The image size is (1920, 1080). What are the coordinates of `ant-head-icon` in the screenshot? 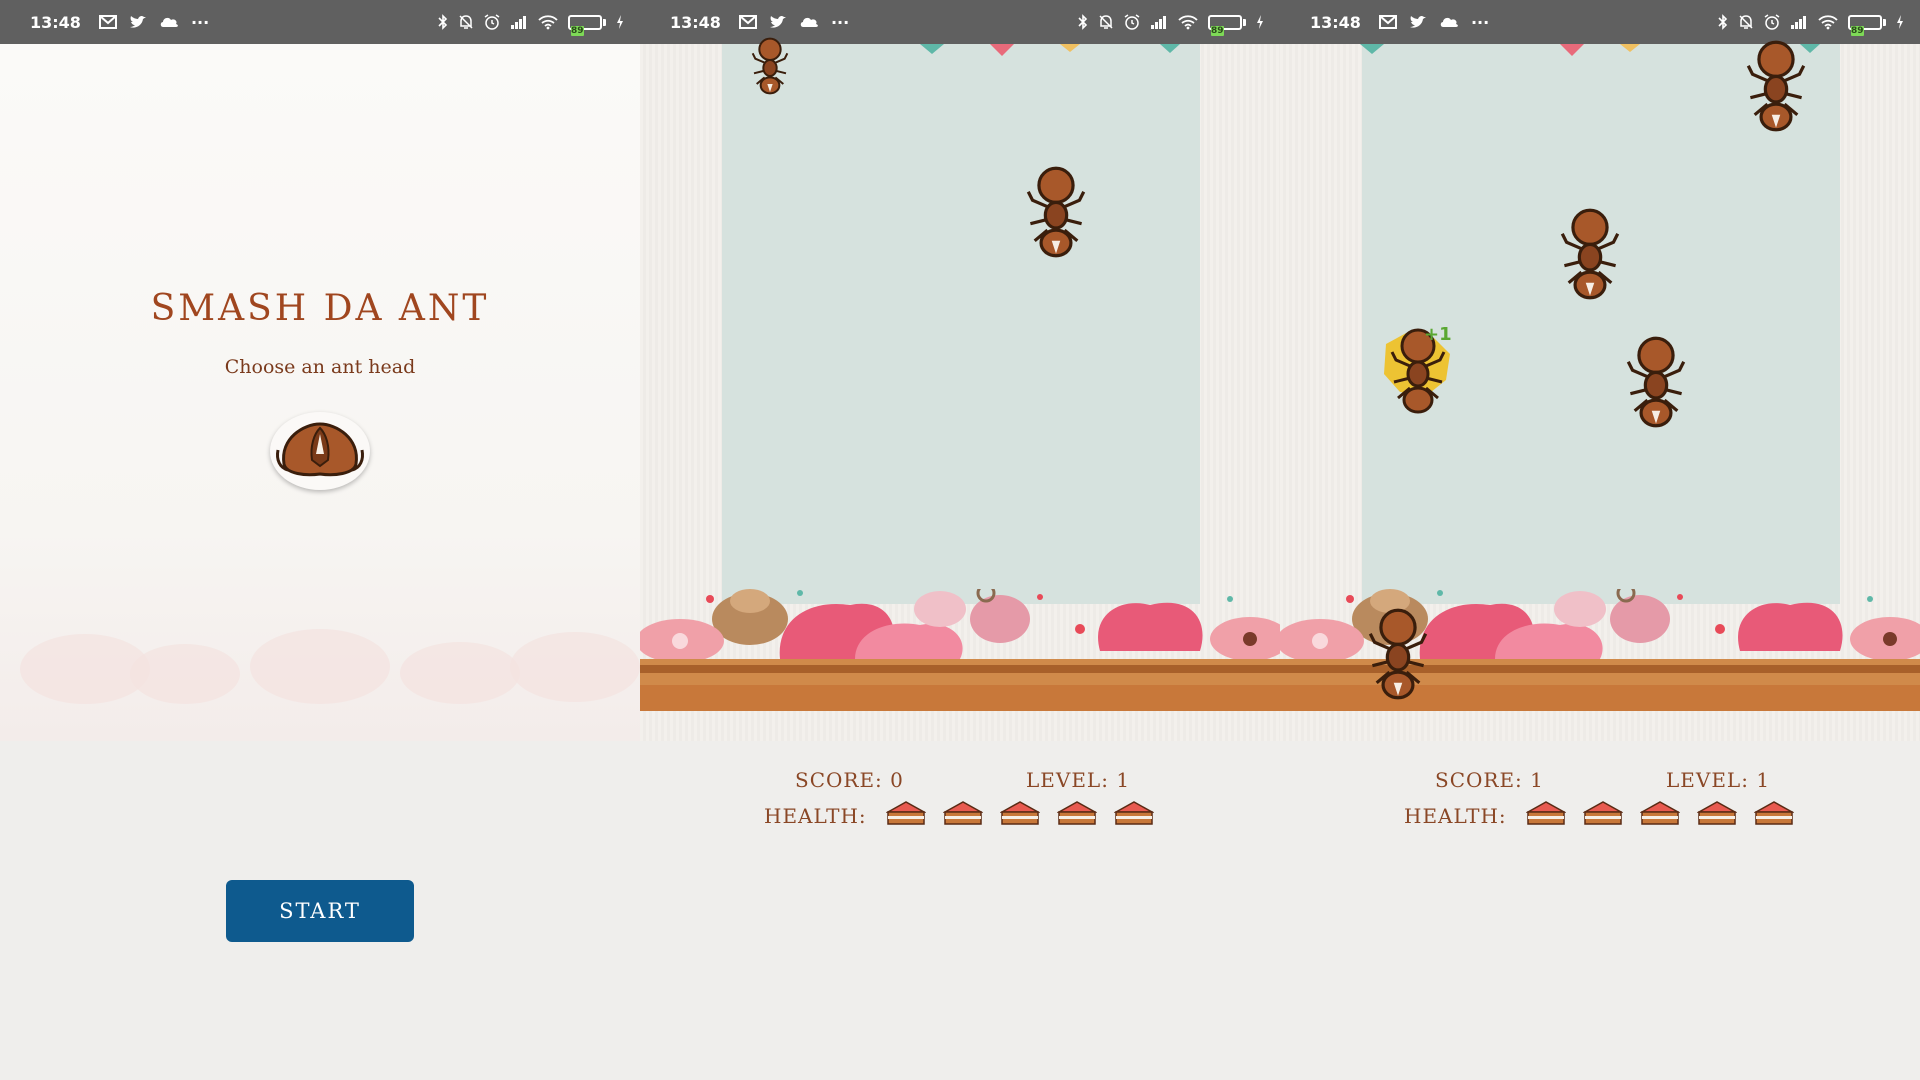 It's located at (320, 451).